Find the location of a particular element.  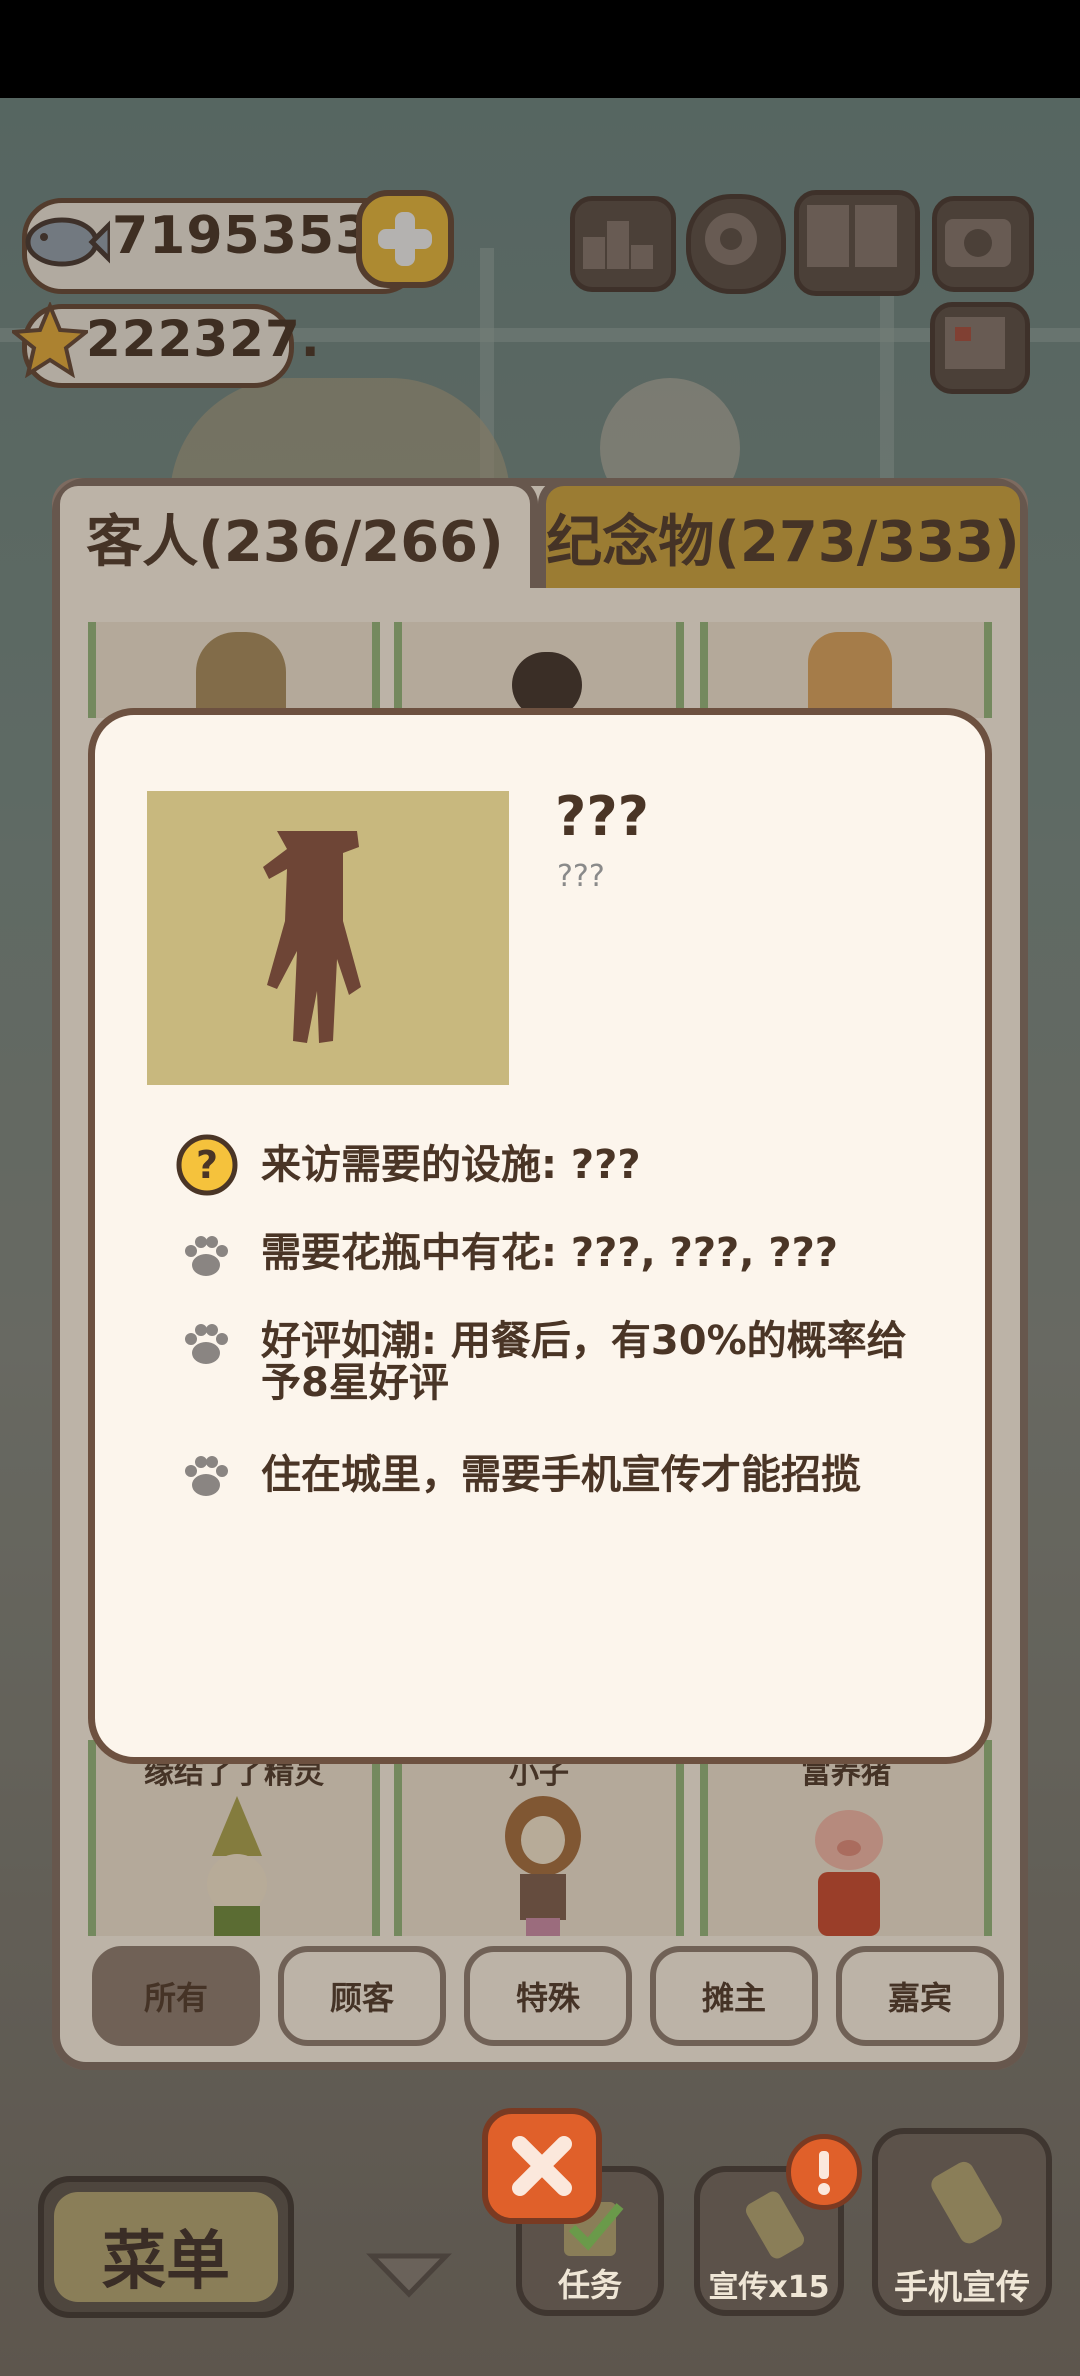

smartphone-icon is located at coordinates (968, 2203).